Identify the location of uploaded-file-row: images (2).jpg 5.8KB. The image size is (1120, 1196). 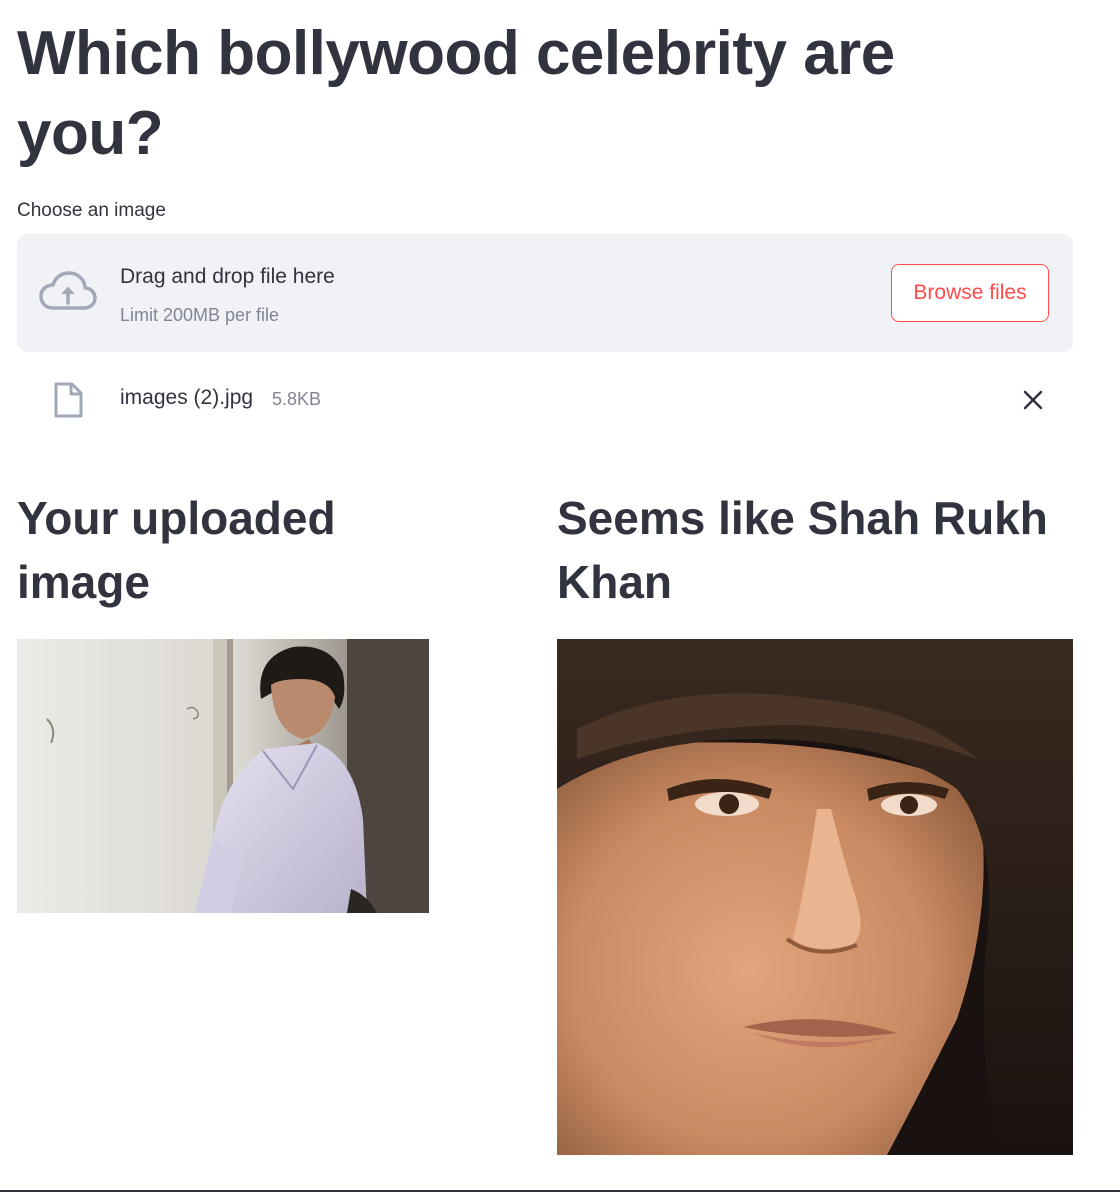
(545, 400).